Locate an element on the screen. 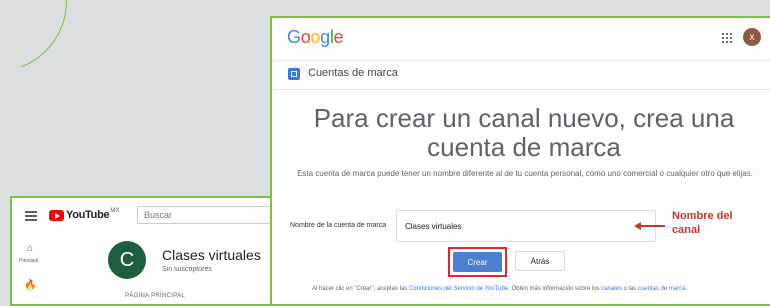 This screenshot has width=770, height=306. legal-suffix: . is located at coordinates (686, 289).